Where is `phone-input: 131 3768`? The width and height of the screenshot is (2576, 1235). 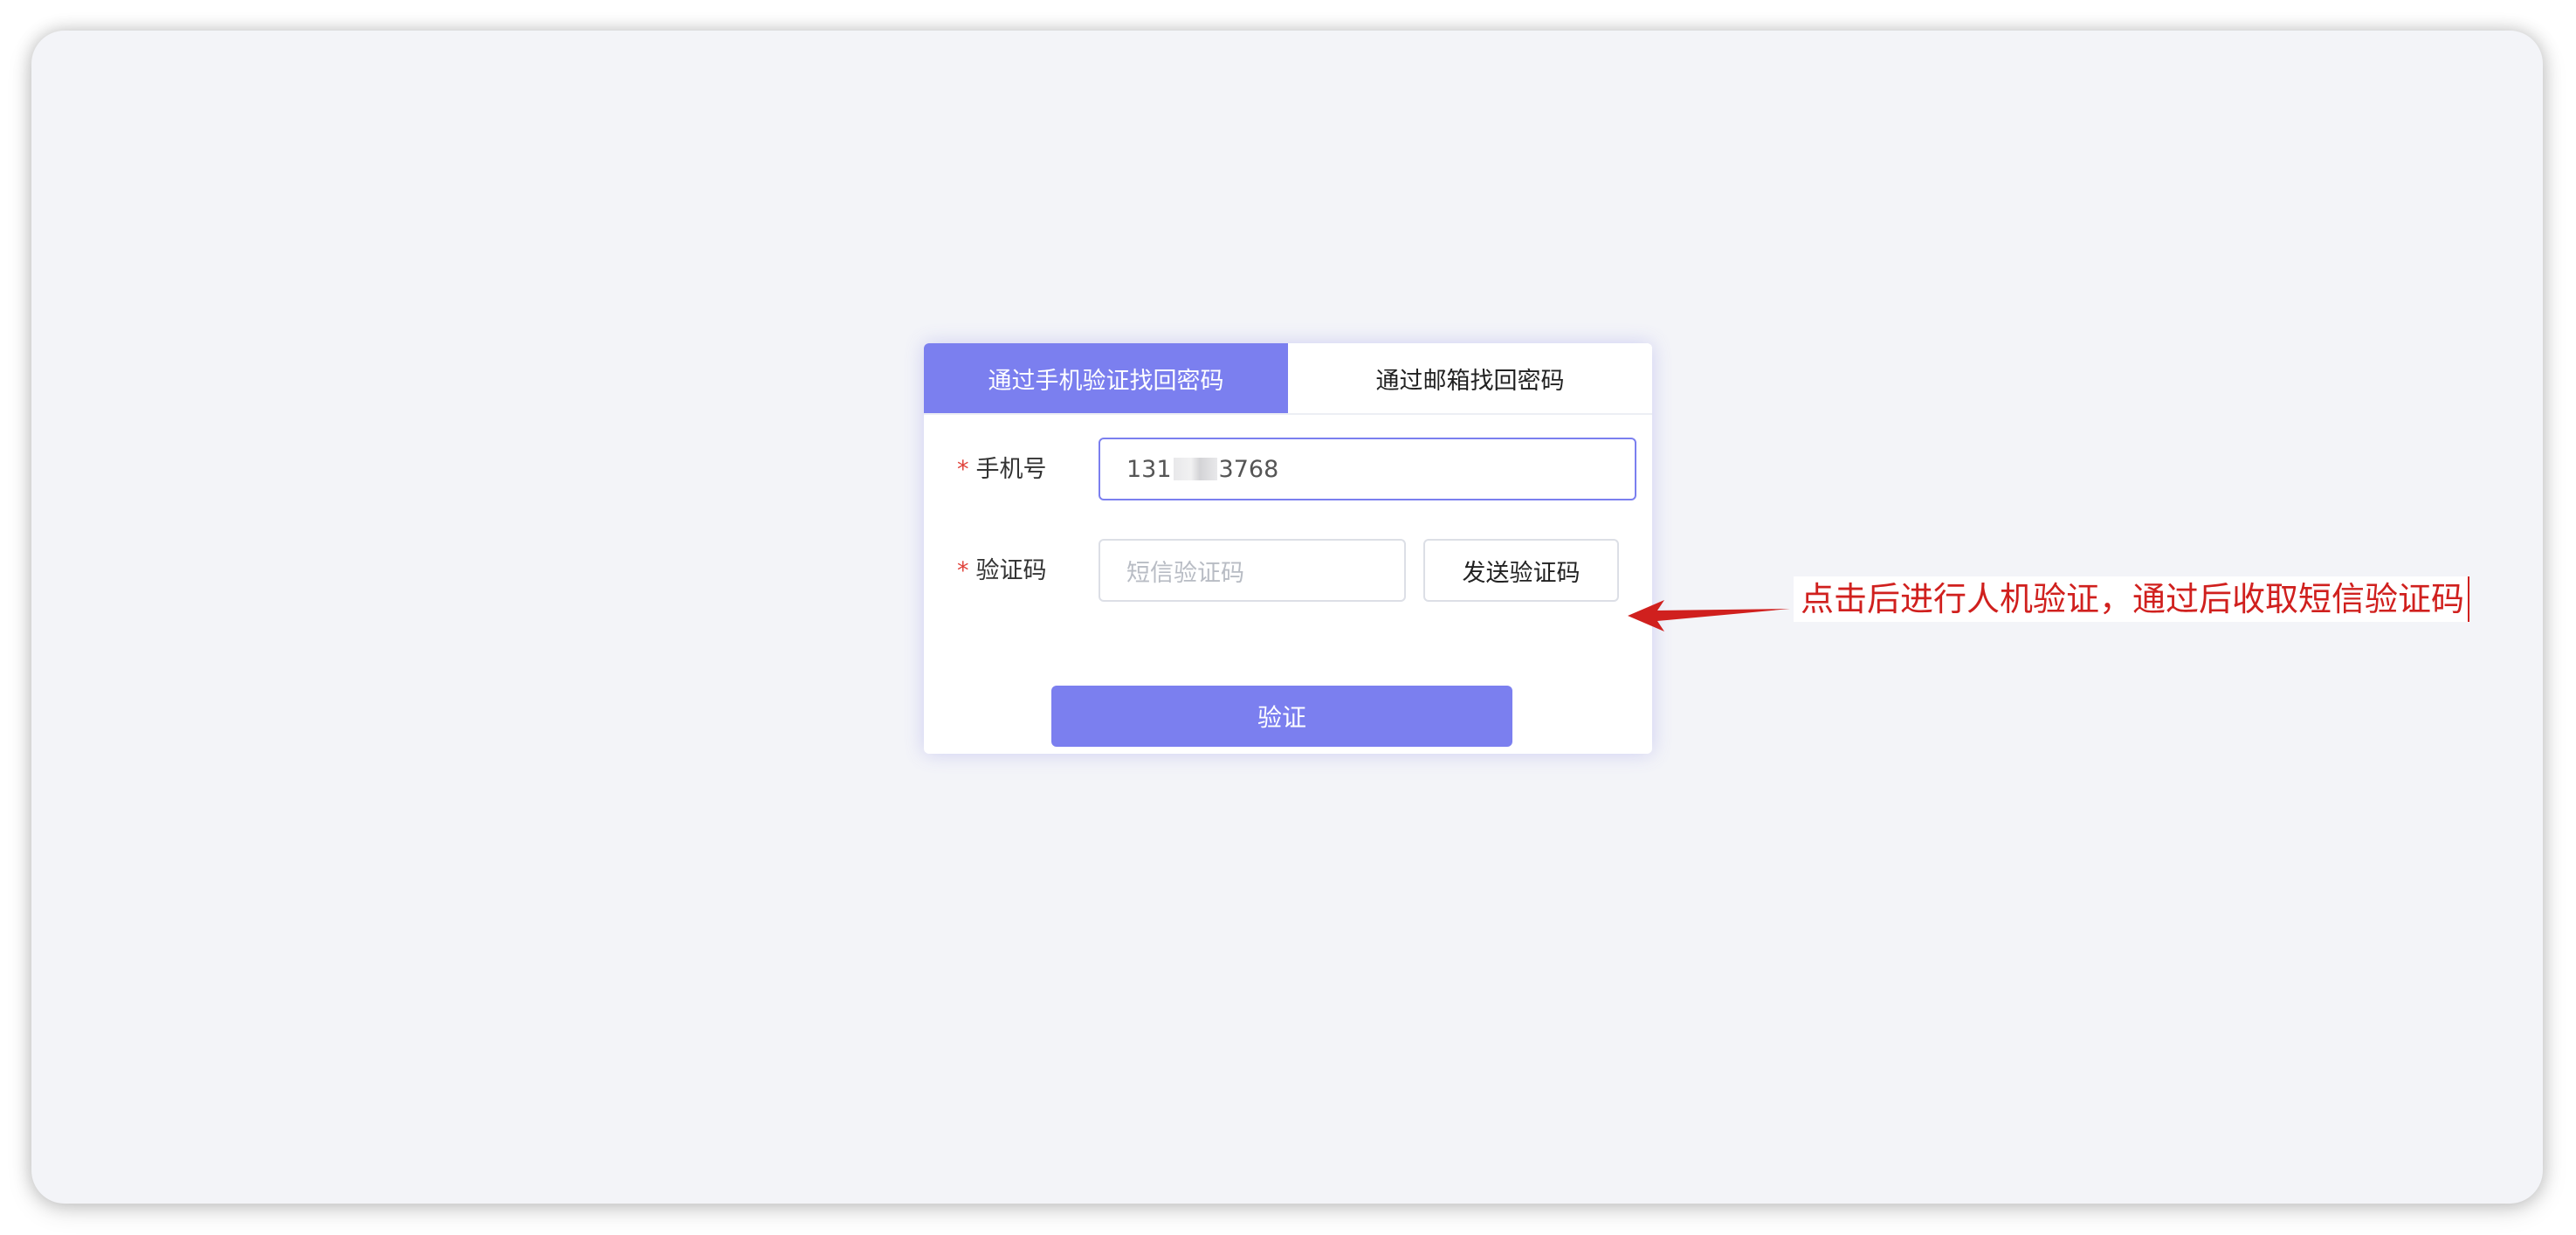 phone-input: 131 3768 is located at coordinates (1367, 469).